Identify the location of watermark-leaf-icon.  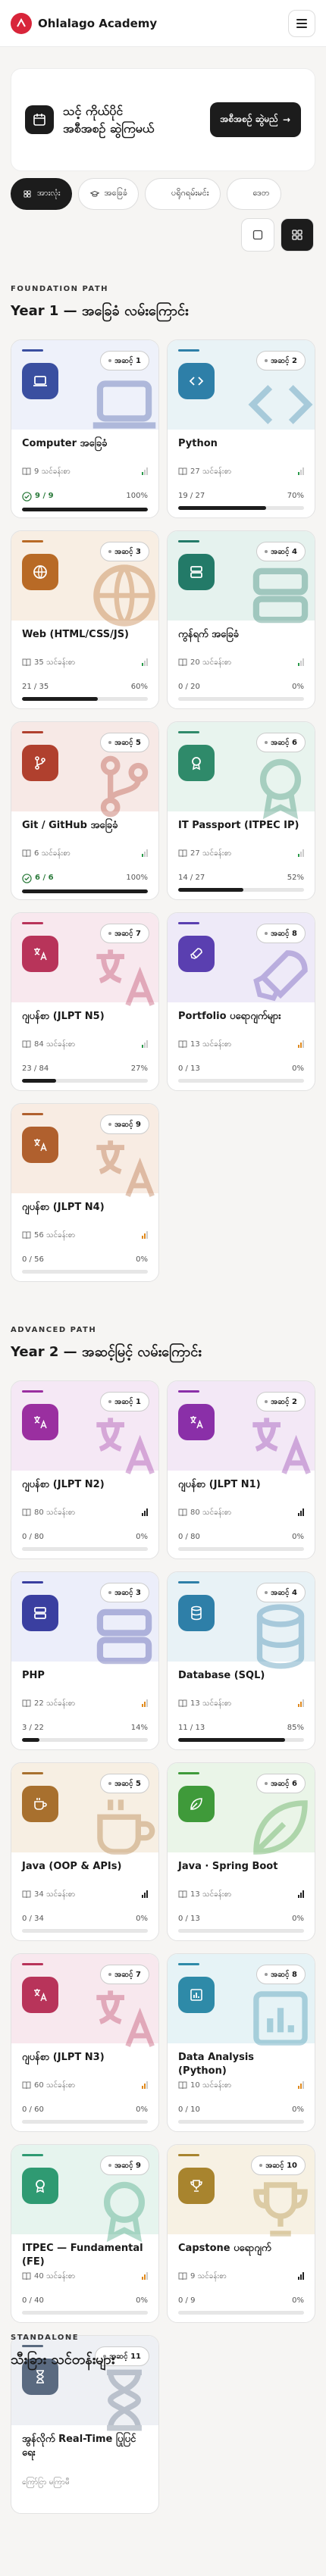
(280, 1828).